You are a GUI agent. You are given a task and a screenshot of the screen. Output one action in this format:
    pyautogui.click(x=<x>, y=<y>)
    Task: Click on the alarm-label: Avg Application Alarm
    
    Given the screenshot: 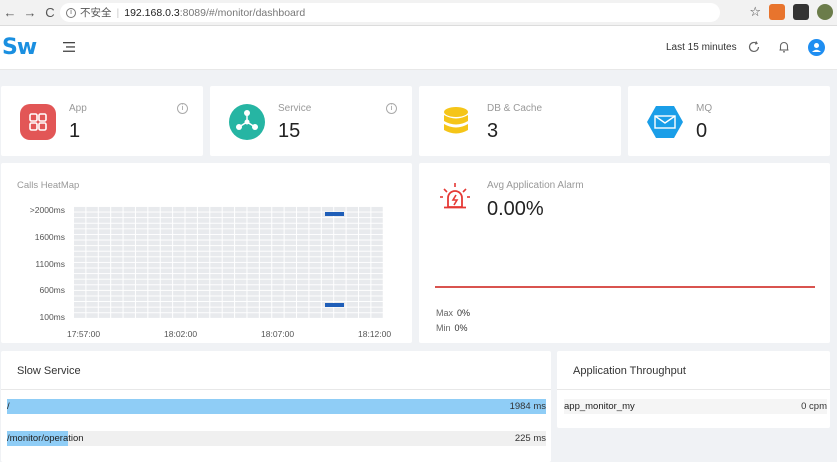 What is the action you would take?
    pyautogui.click(x=535, y=185)
    